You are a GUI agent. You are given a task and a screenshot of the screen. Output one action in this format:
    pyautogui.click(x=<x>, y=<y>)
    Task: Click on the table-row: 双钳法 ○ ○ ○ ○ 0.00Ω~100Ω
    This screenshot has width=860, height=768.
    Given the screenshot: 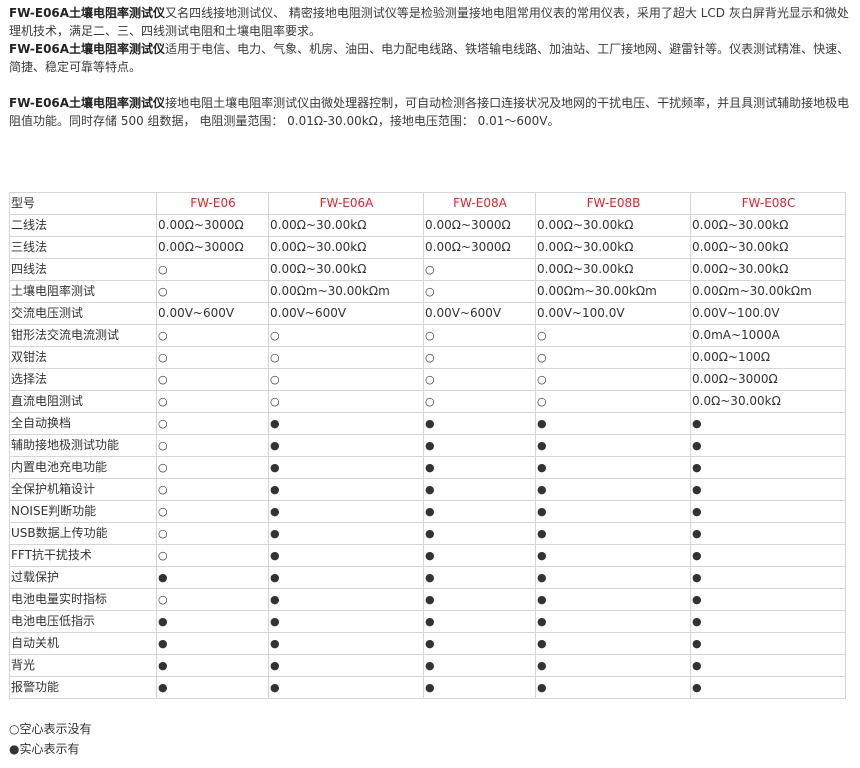 What is the action you would take?
    pyautogui.click(x=427, y=357)
    